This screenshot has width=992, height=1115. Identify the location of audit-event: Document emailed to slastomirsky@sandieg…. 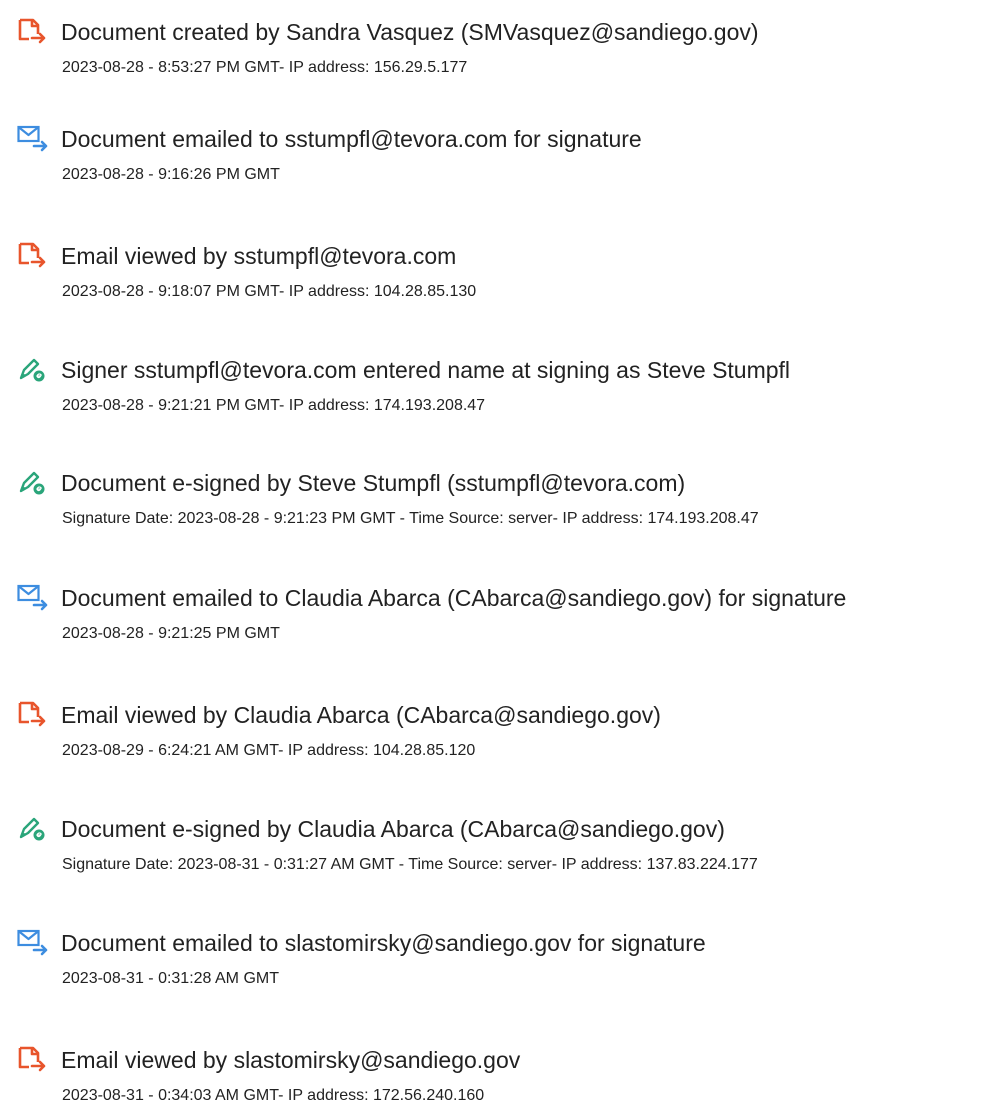
(496, 963).